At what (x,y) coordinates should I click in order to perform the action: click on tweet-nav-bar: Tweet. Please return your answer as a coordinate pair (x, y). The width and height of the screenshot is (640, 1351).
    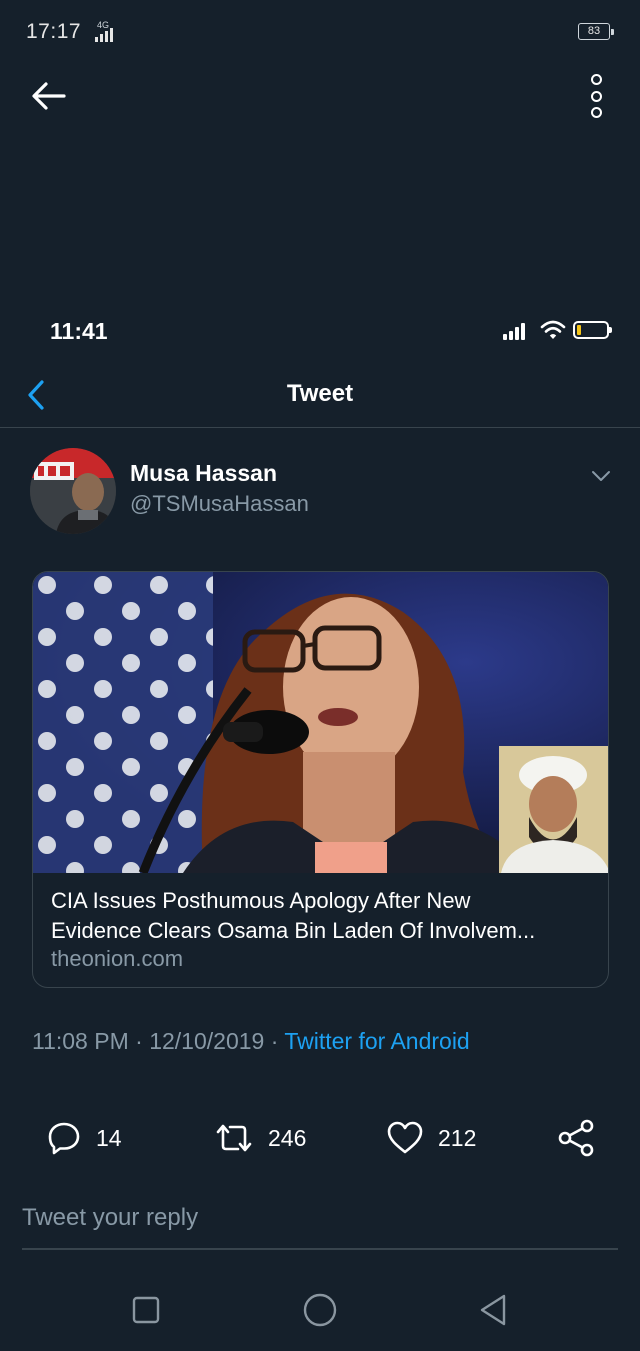
    Looking at the image, I should click on (320, 395).